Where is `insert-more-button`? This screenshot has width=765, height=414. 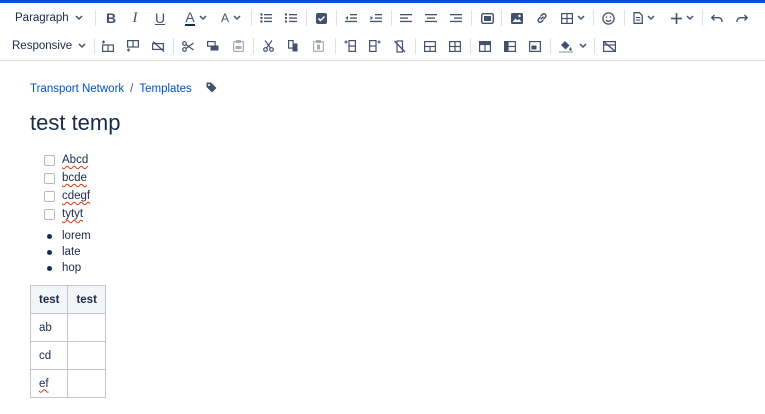
insert-more-button is located at coordinates (682, 18).